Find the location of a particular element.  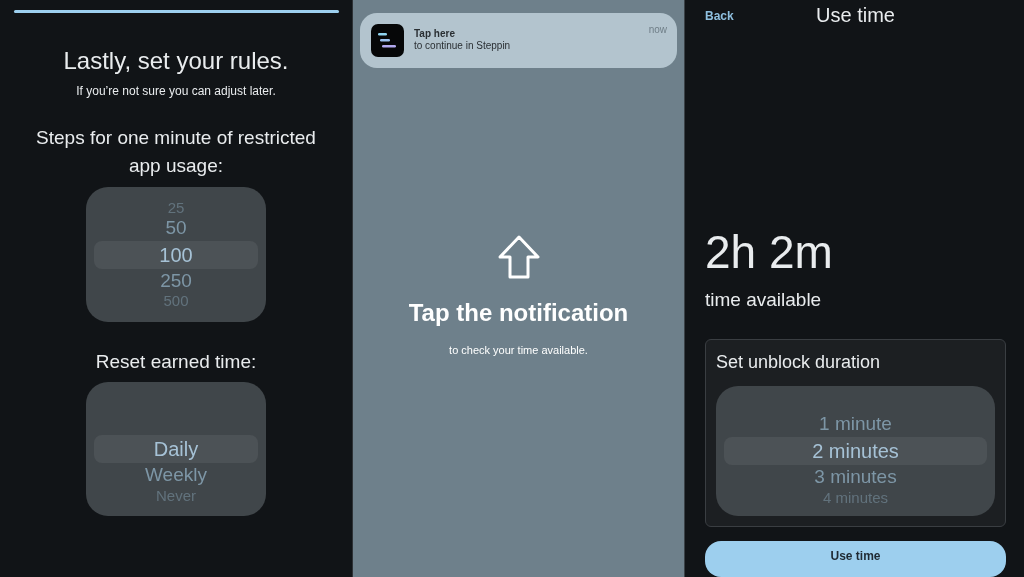

notification-time: now is located at coordinates (657, 30).